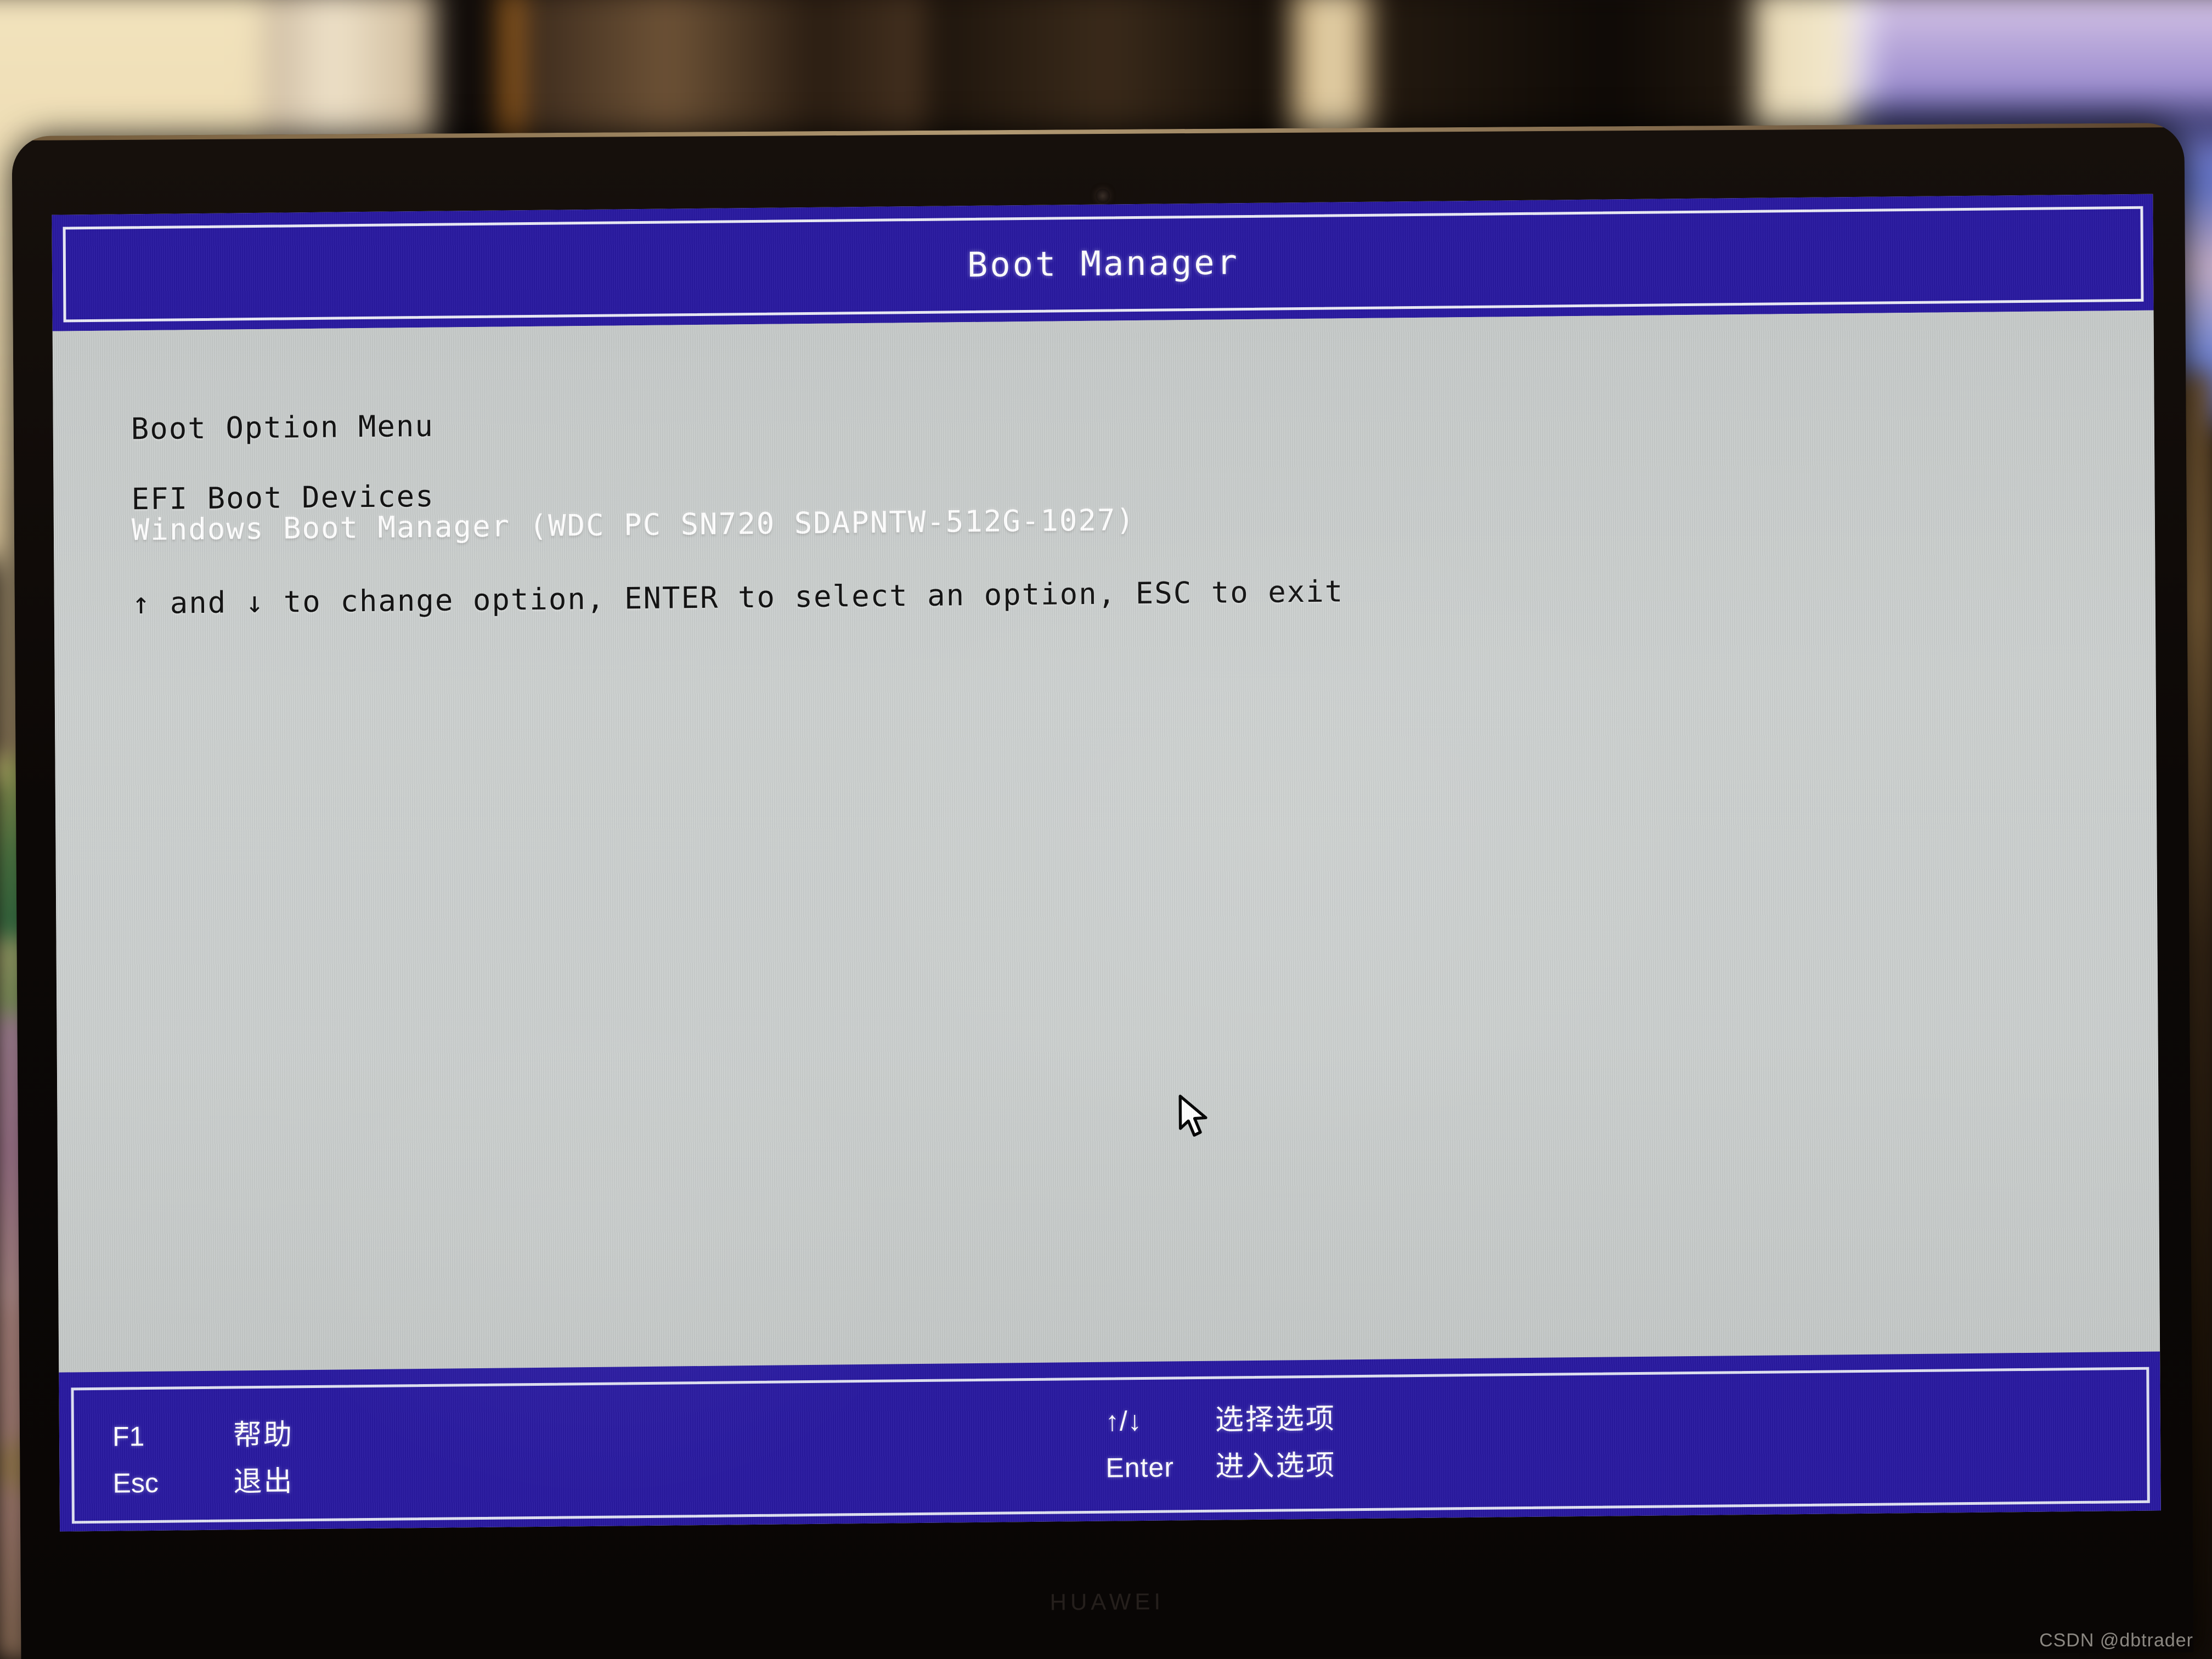 This screenshot has height=1659, width=2212. Describe the element at coordinates (283, 428) in the screenshot. I see `boot-option-menu-heading: Boot Option Menu` at that location.